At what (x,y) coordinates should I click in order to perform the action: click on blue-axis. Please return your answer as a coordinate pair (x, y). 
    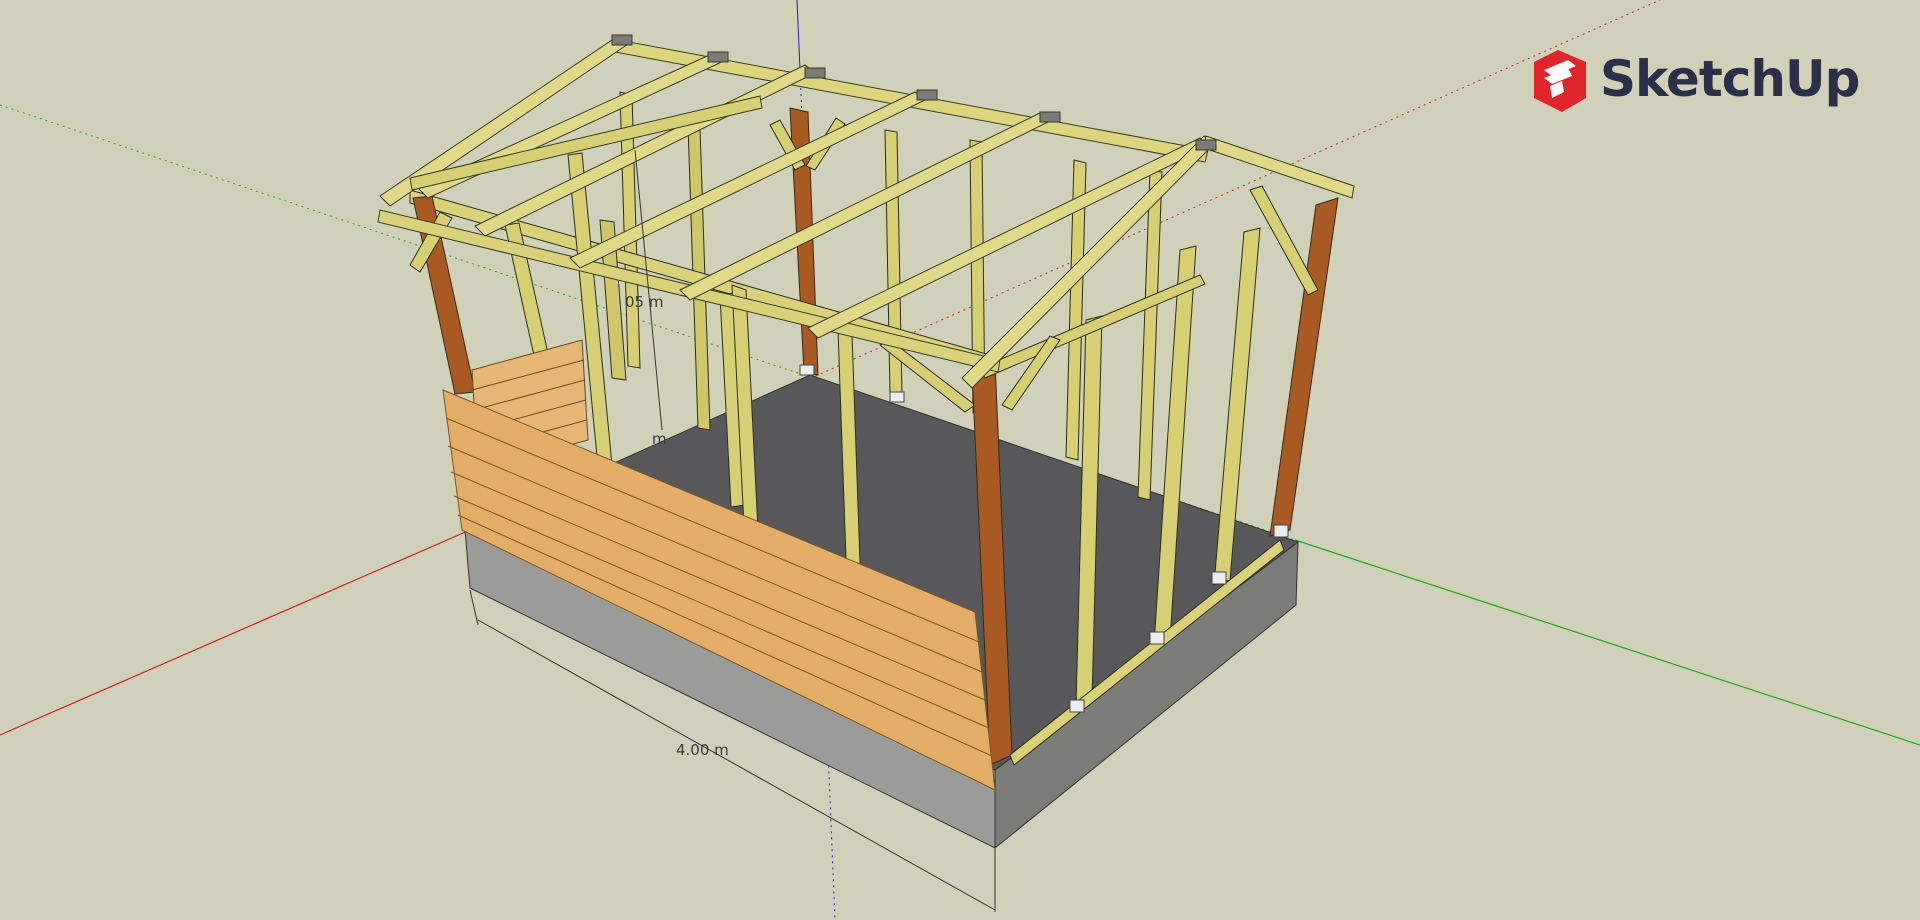
    Looking at the image, I should click on (798, 35).